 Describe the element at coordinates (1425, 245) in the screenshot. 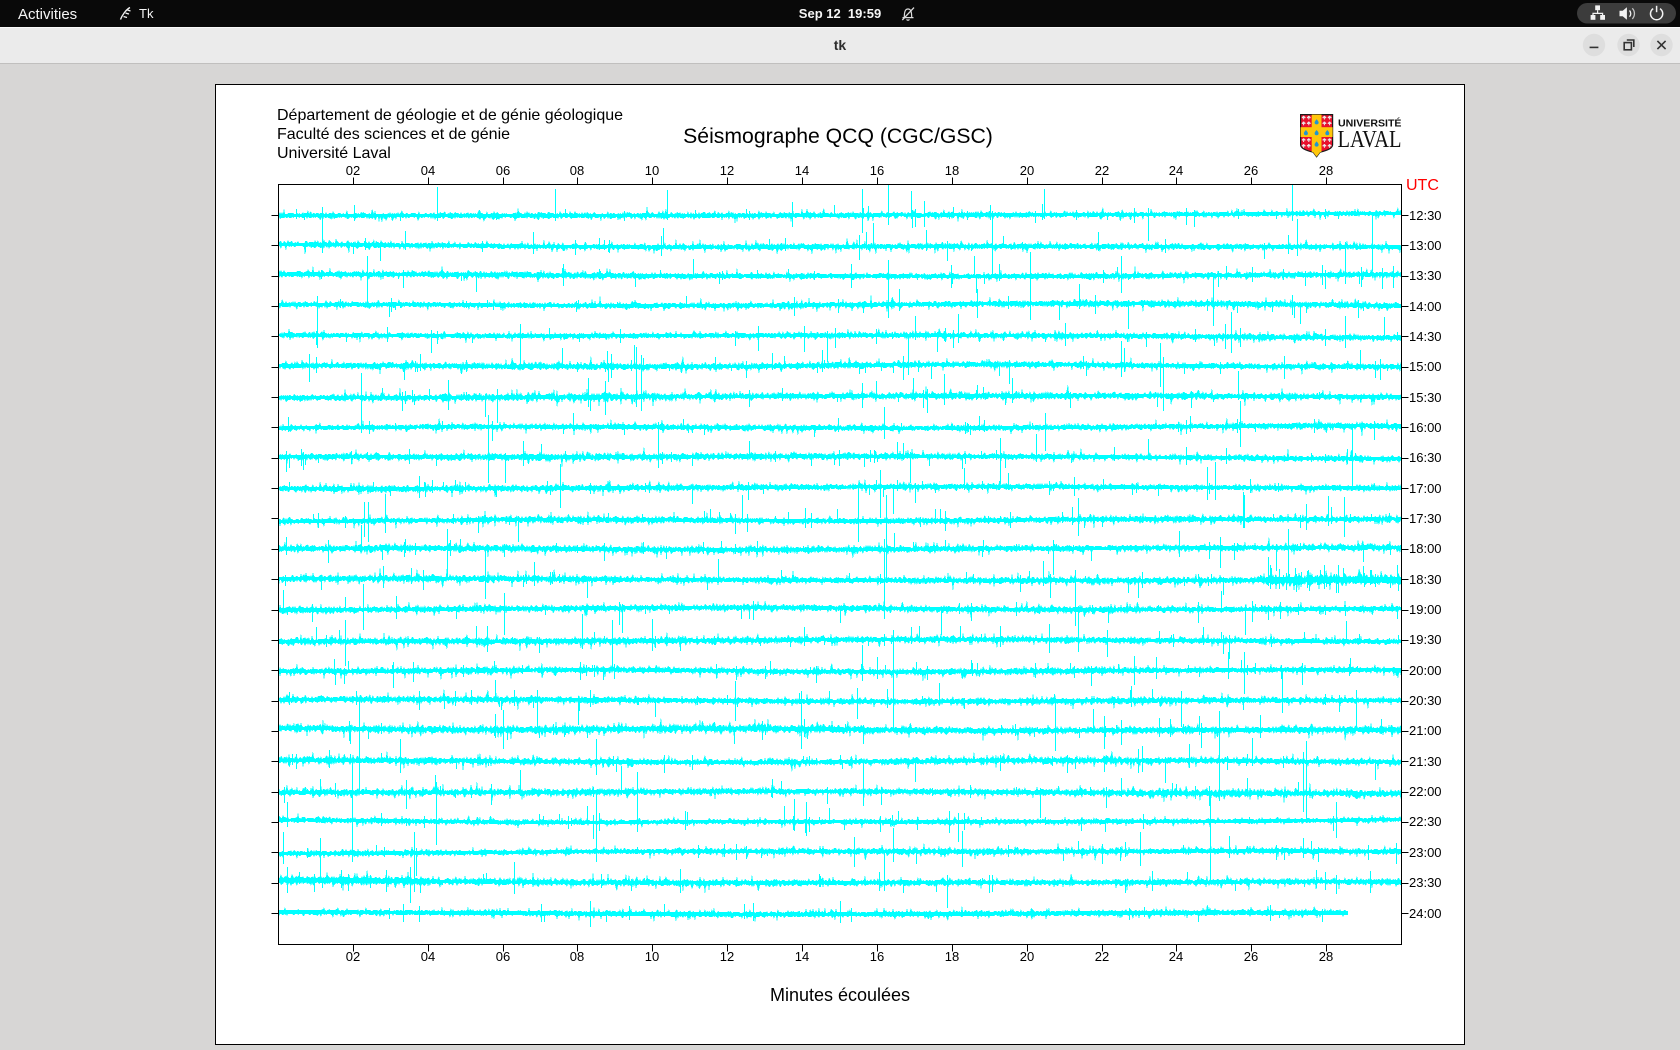

I see `svg-text: 13:00` at that location.